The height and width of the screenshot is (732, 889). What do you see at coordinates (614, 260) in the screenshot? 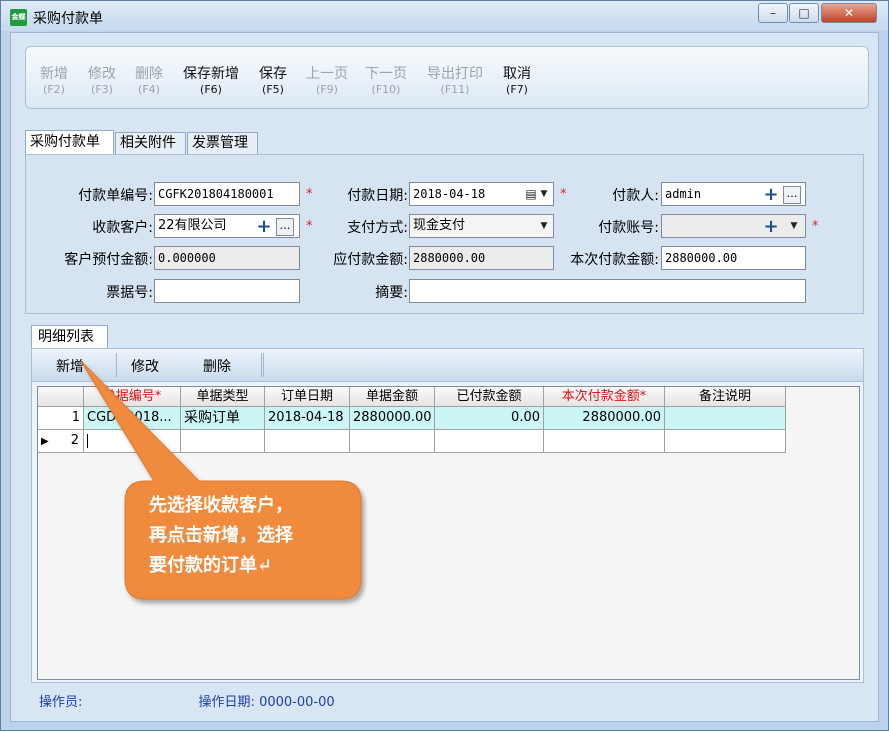
I see `this-pay-label: 本次付款金额:` at bounding box center [614, 260].